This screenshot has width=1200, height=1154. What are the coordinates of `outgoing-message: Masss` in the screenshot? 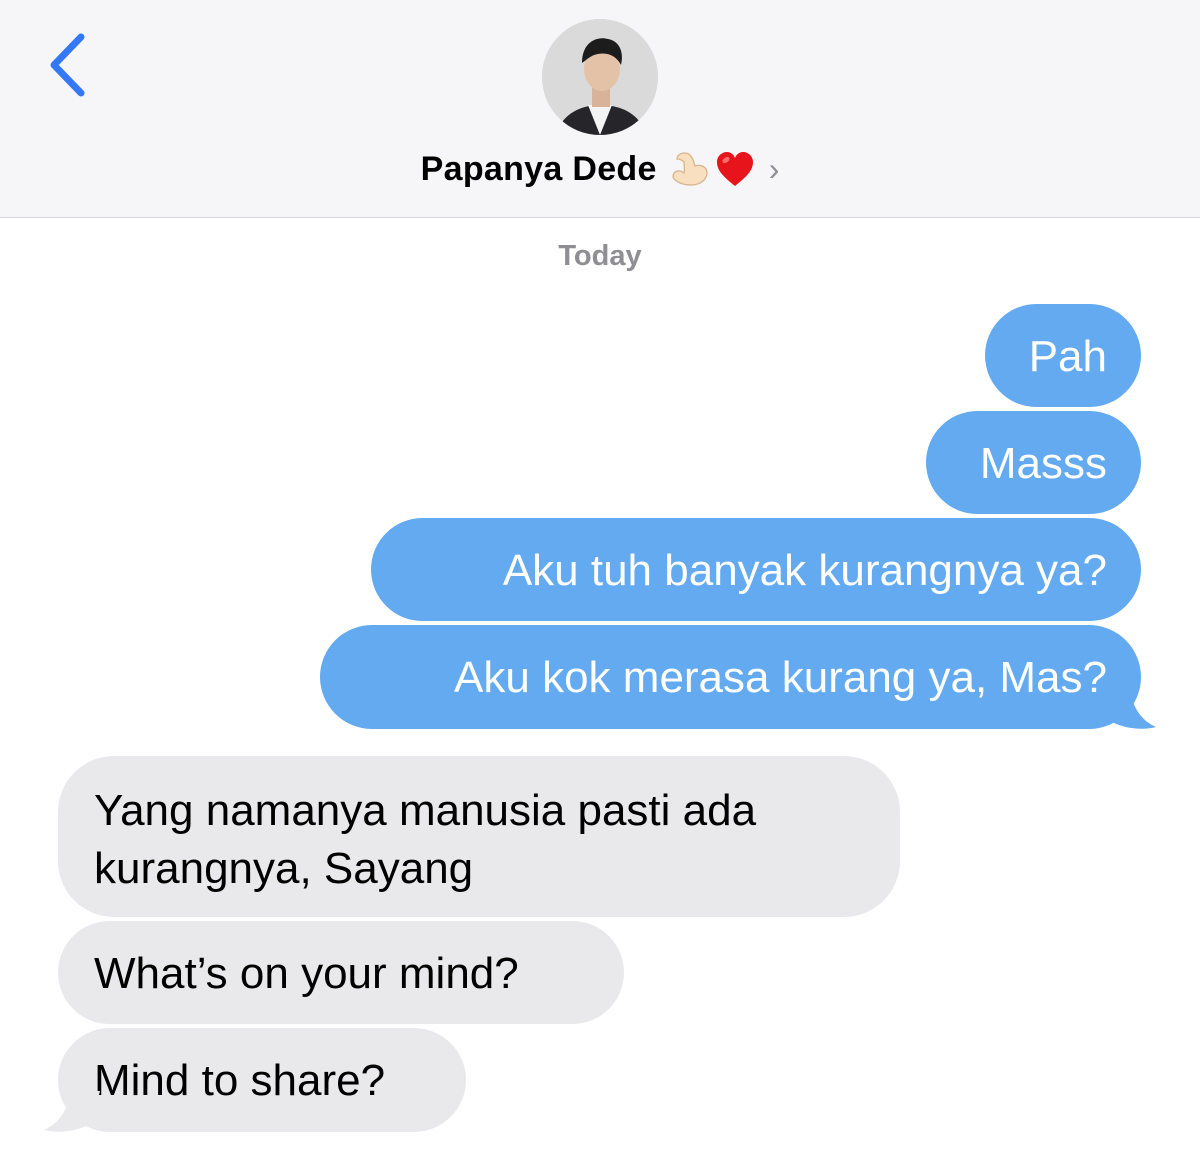 It's located at (1033, 462).